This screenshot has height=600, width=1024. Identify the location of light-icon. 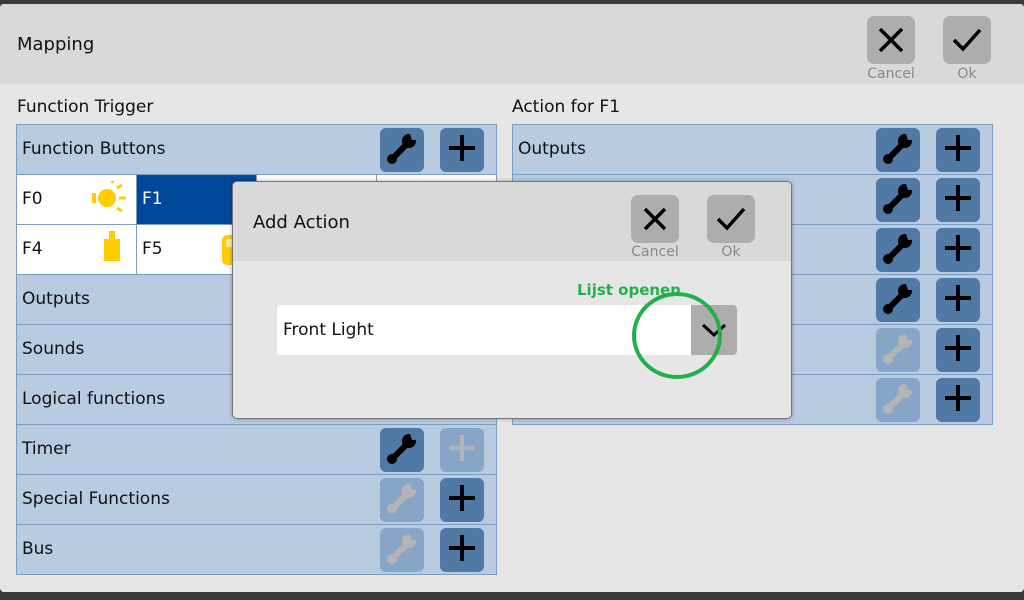
(110, 199).